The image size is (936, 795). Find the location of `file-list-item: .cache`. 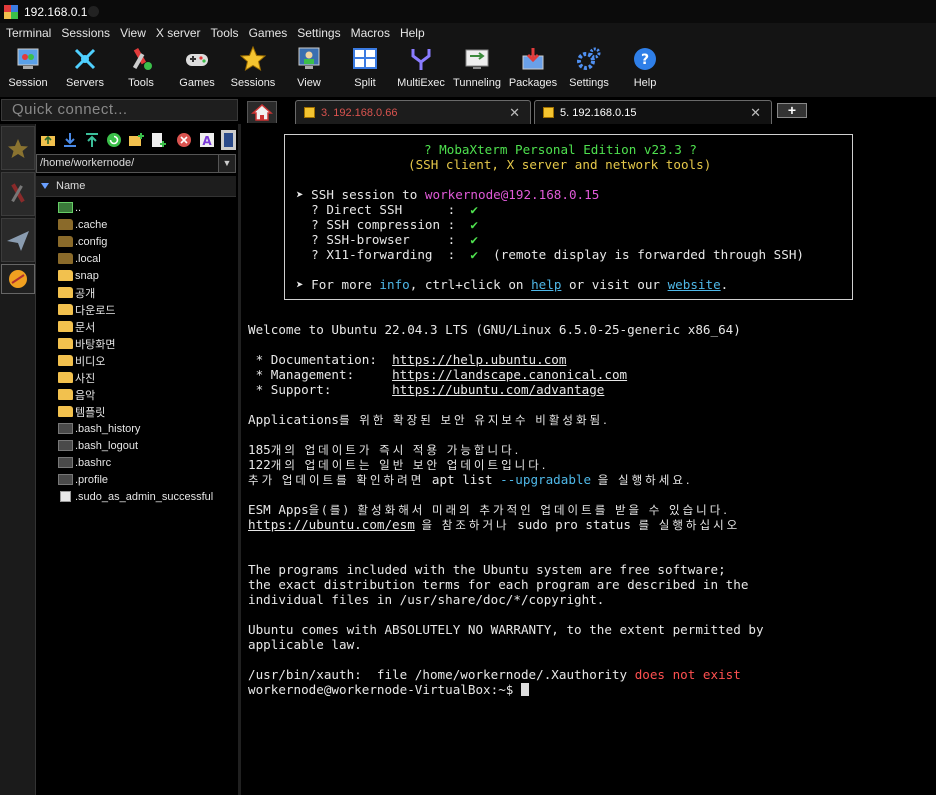

file-list-item: .cache is located at coordinates (147, 224).